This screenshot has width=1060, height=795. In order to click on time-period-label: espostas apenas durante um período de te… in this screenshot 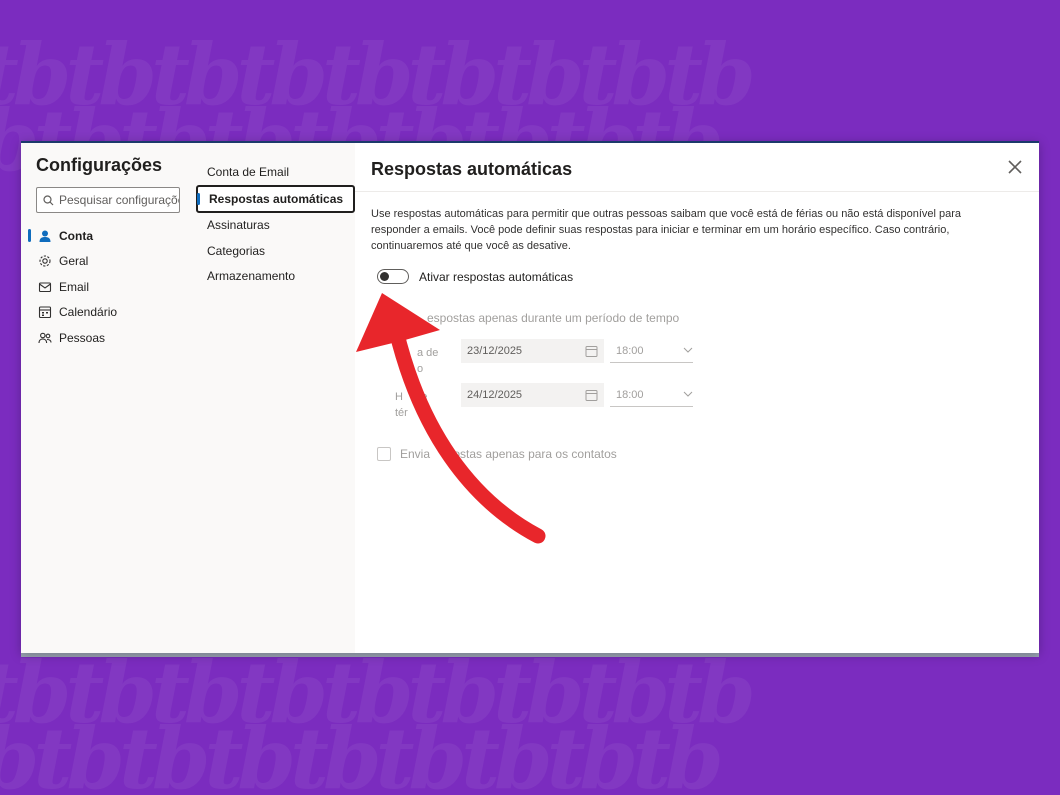, I will do `click(553, 318)`.